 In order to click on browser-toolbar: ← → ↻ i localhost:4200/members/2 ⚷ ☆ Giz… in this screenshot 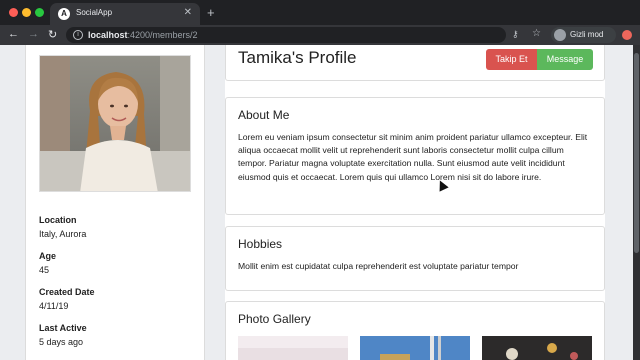, I will do `click(320, 35)`.